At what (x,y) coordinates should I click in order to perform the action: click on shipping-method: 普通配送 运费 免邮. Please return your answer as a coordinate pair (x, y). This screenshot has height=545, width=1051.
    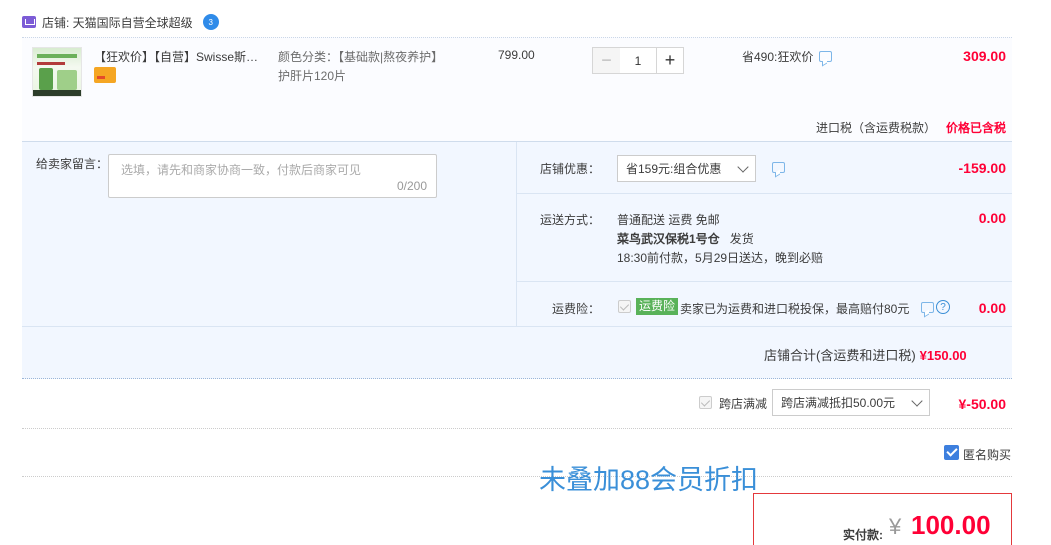
    Looking at the image, I should click on (668, 220).